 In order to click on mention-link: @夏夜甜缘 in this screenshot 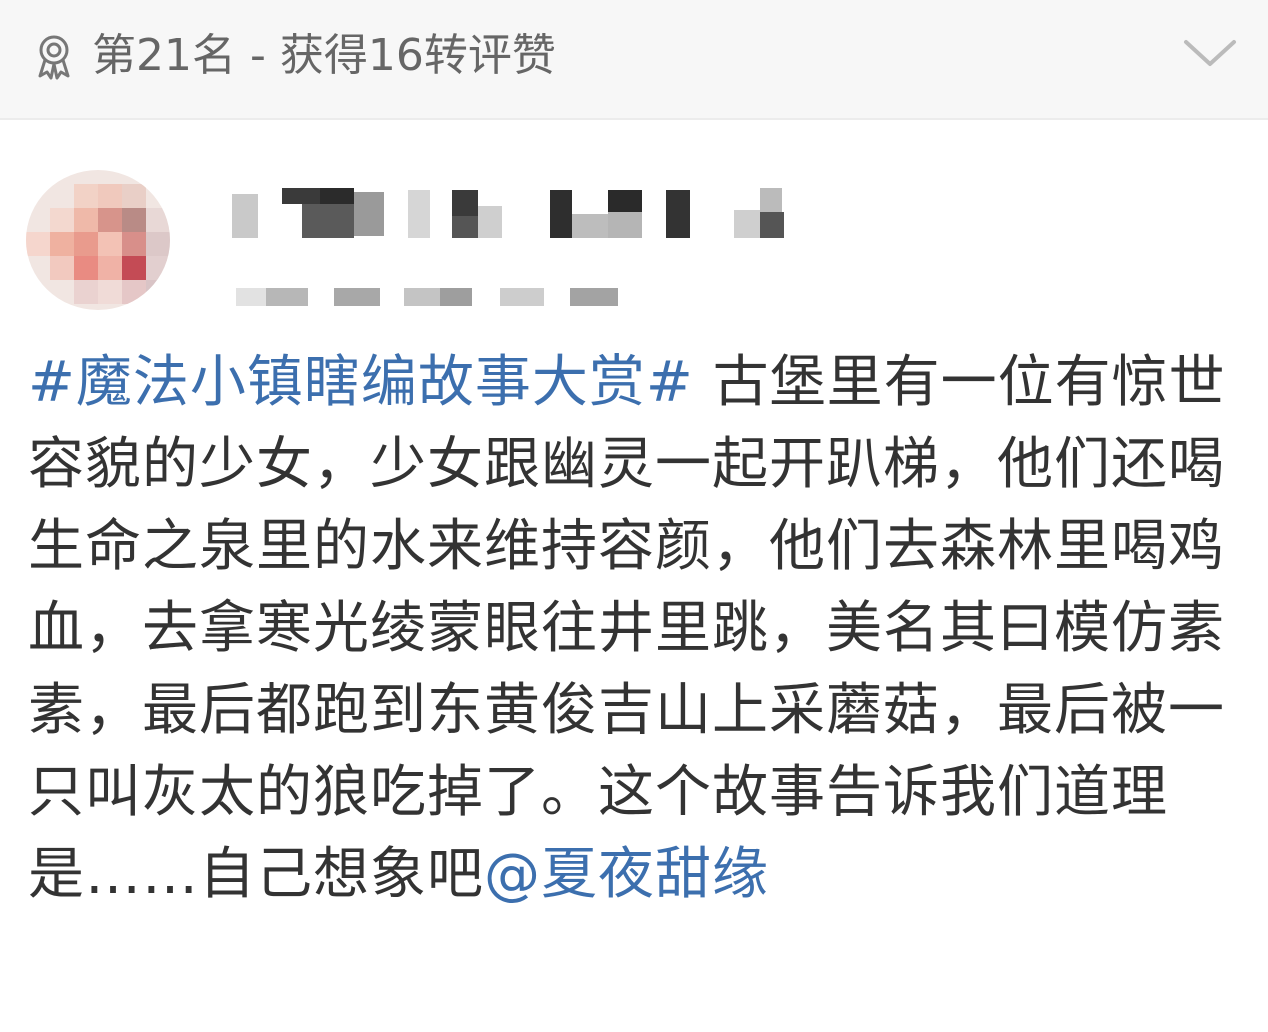, I will do `click(626, 874)`.